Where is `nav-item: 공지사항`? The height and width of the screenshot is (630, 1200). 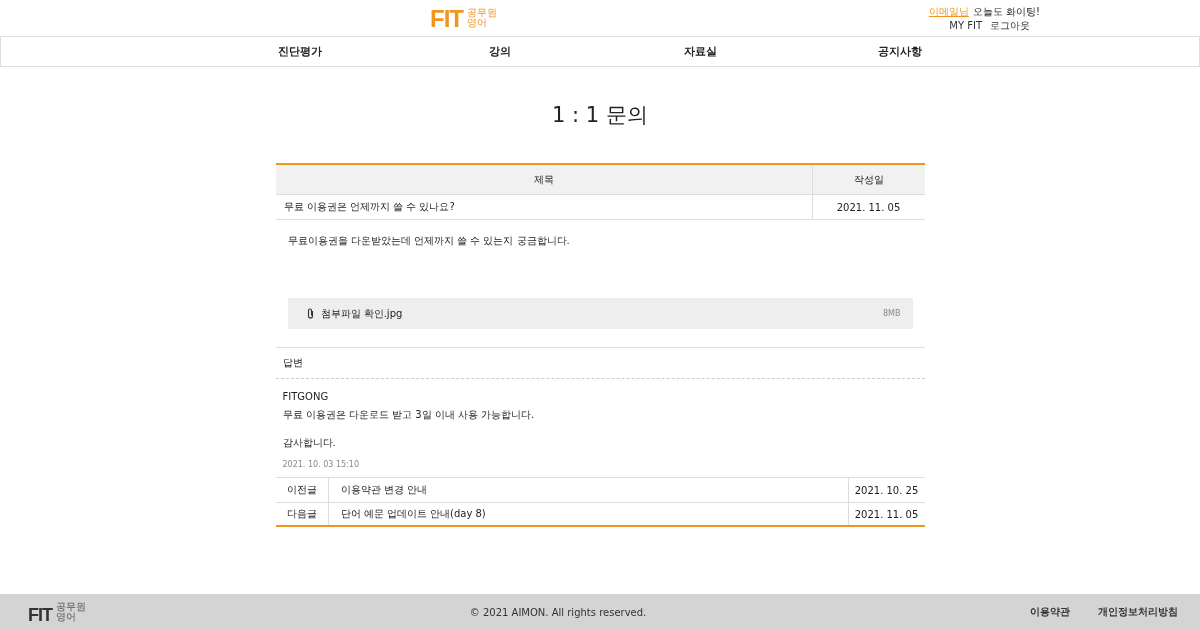
nav-item: 공지사항 is located at coordinates (900, 51).